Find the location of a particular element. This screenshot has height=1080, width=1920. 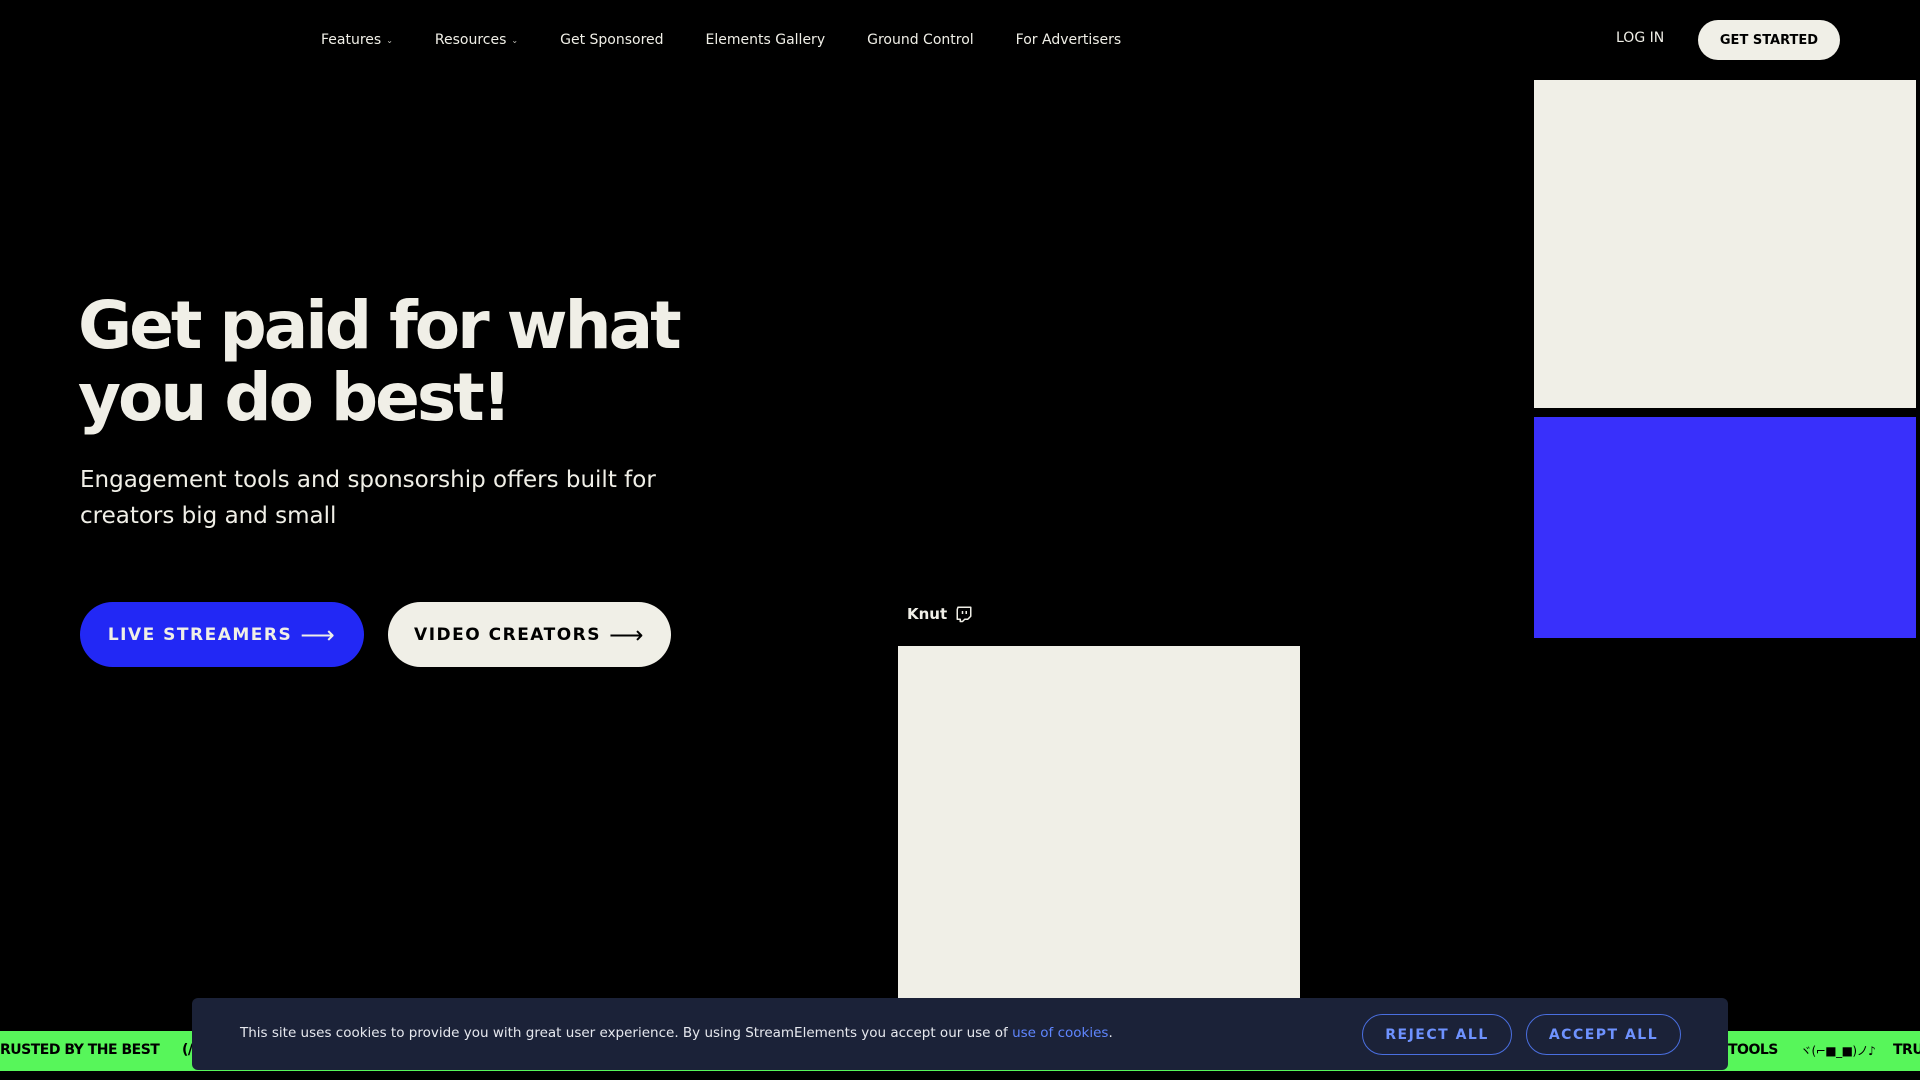

video-creators-button: VIDEO CREATORS ⟶ is located at coordinates (529, 634).